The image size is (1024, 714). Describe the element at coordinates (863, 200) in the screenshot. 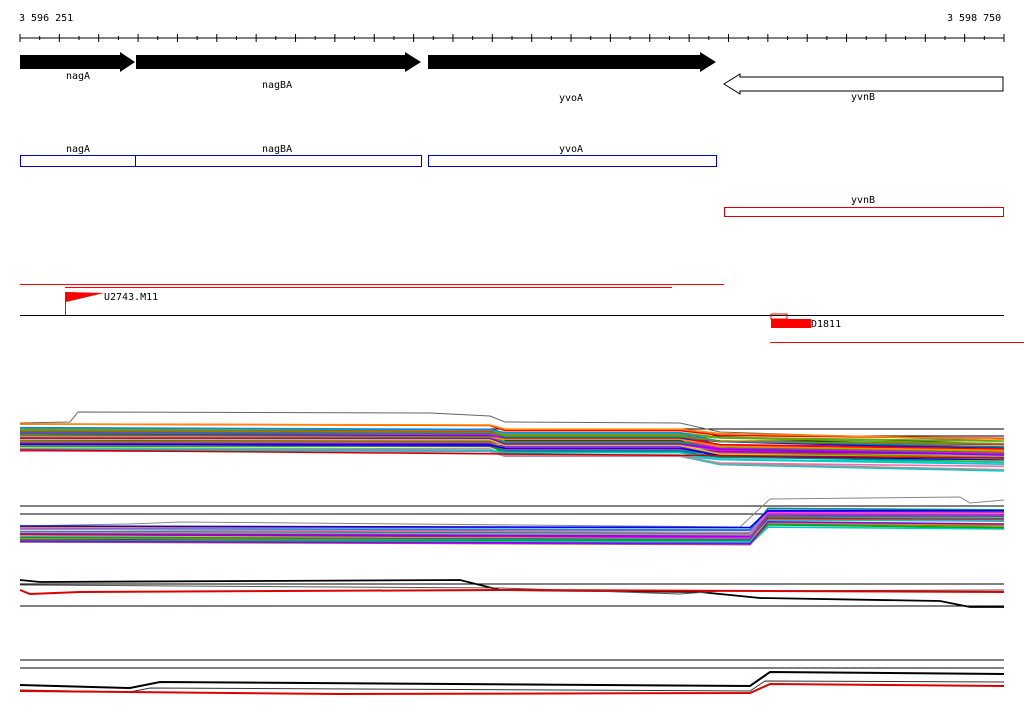

I see `operon-label-yvnb: yvnB` at that location.